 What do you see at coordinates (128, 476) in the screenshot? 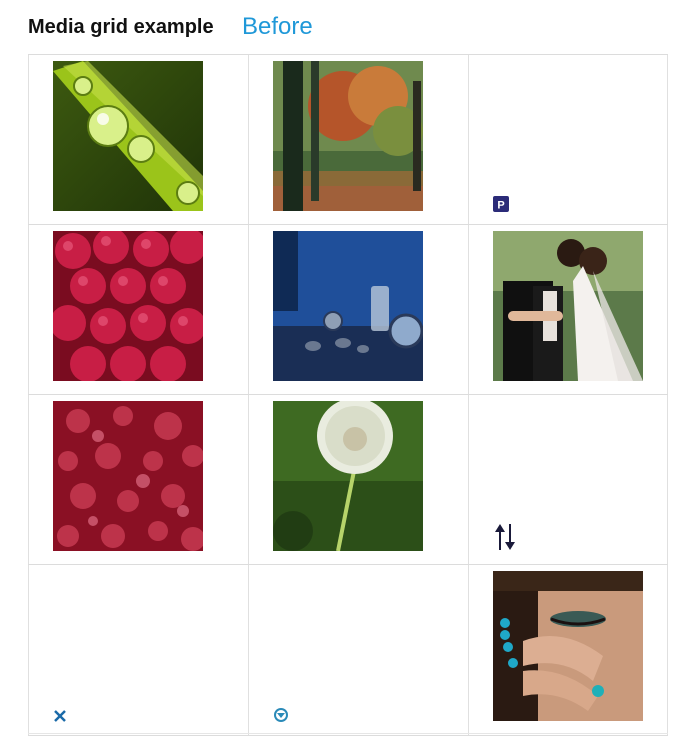
I see `red-bokeh-image` at bounding box center [128, 476].